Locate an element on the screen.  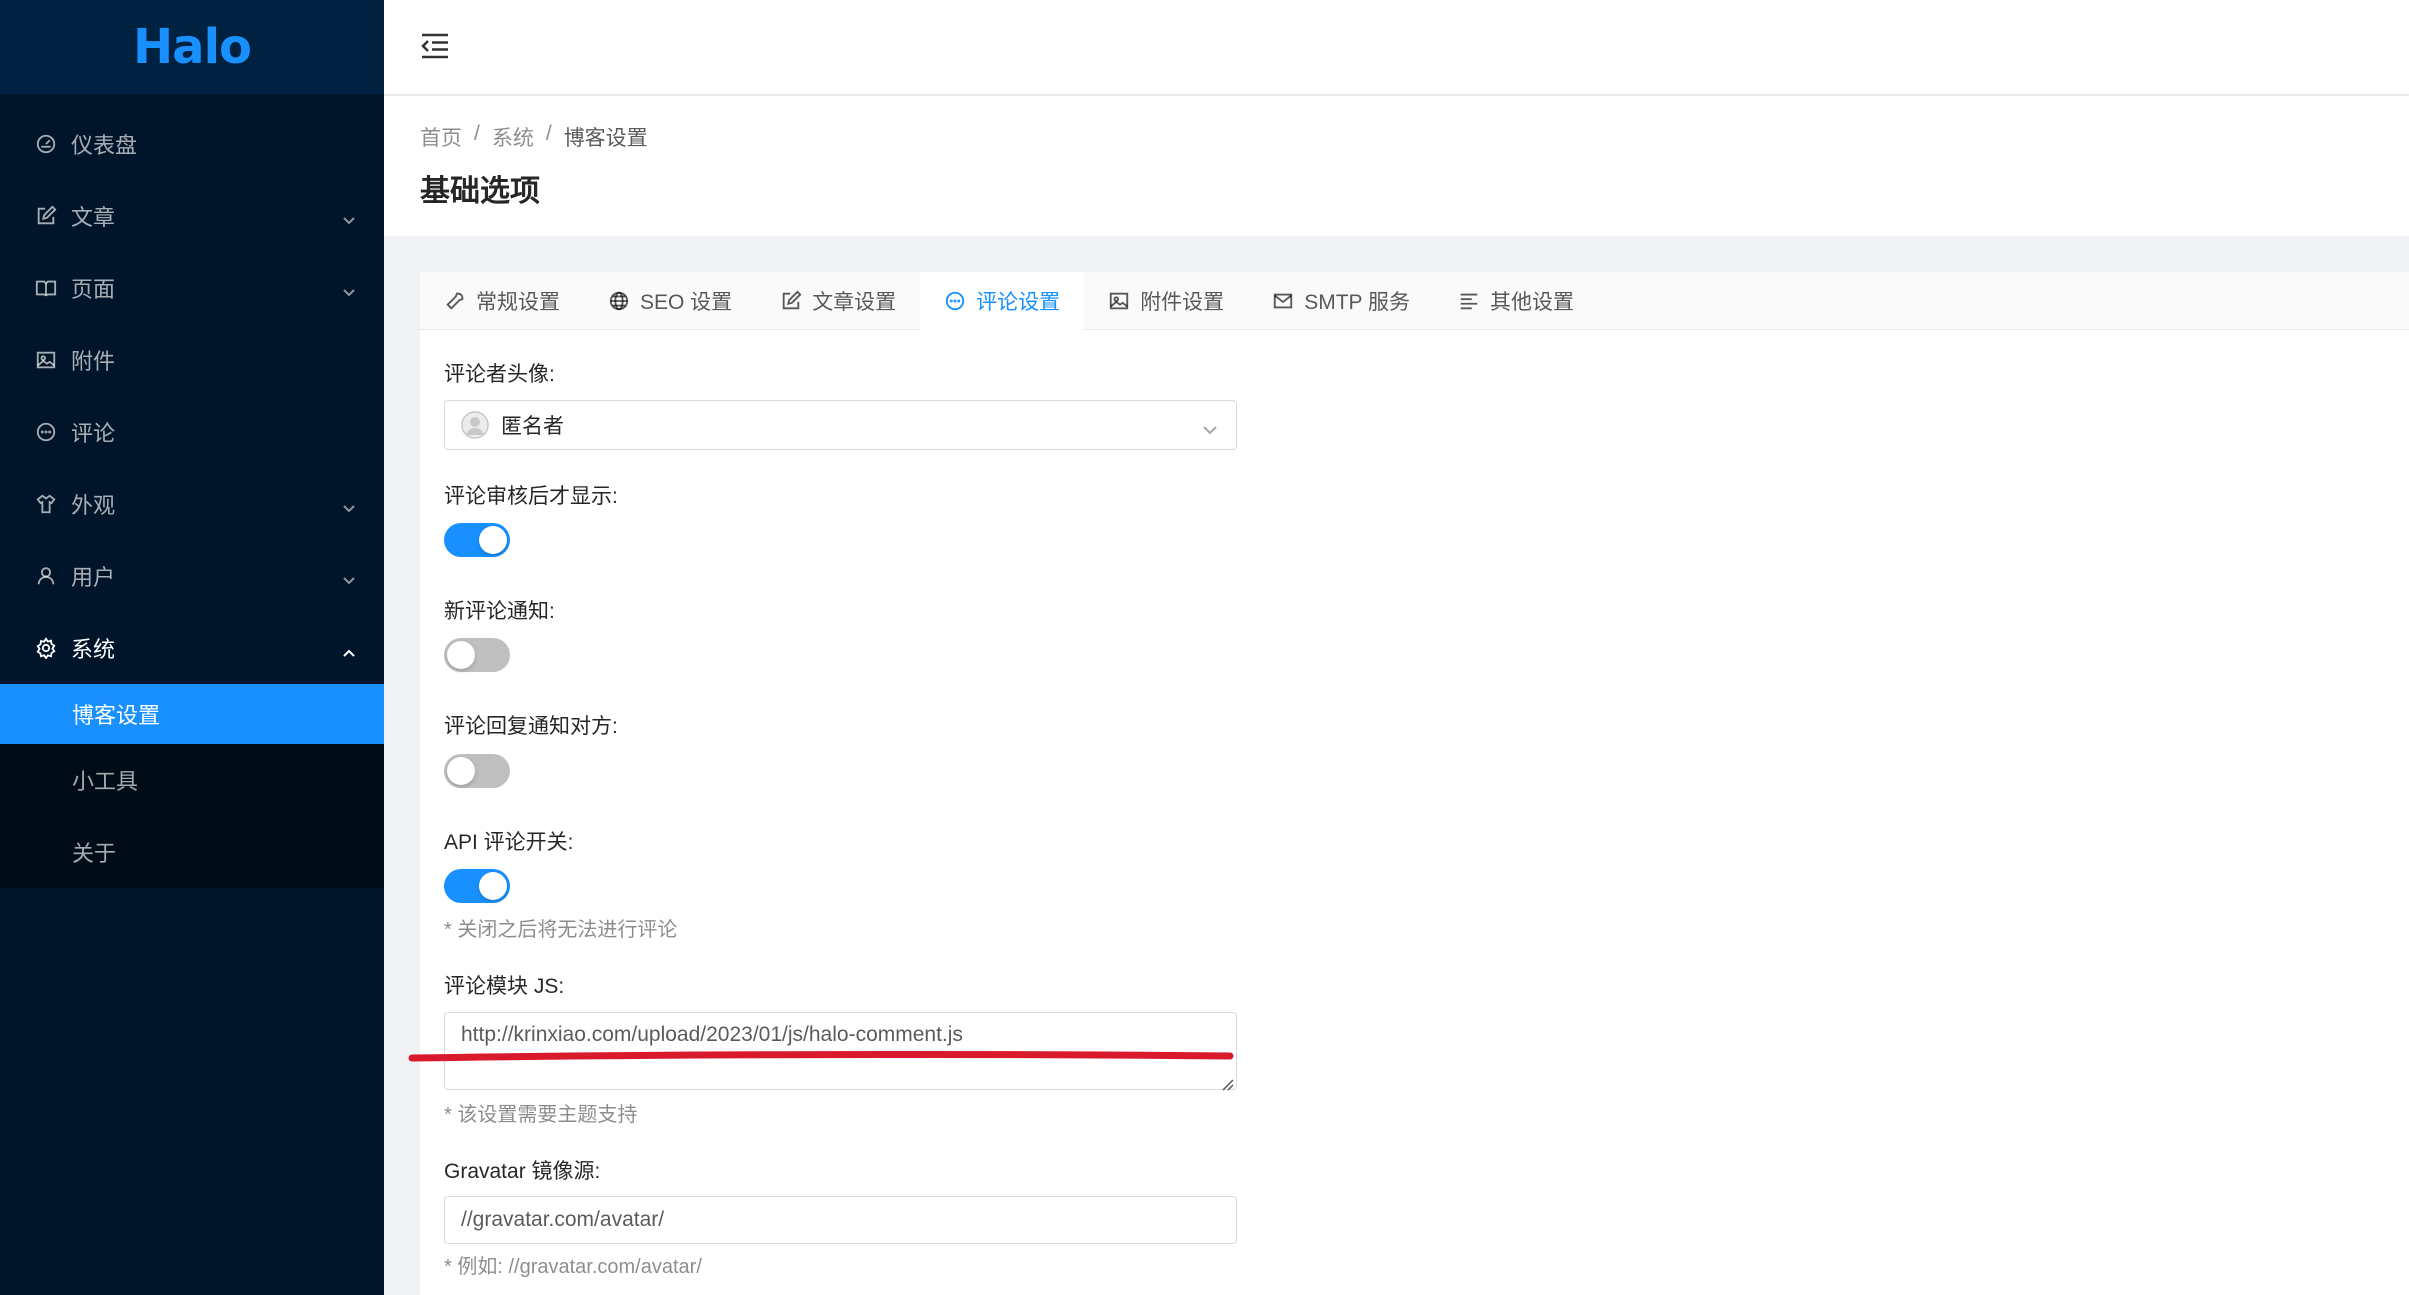
reply-notify-toggle is located at coordinates (477, 771).